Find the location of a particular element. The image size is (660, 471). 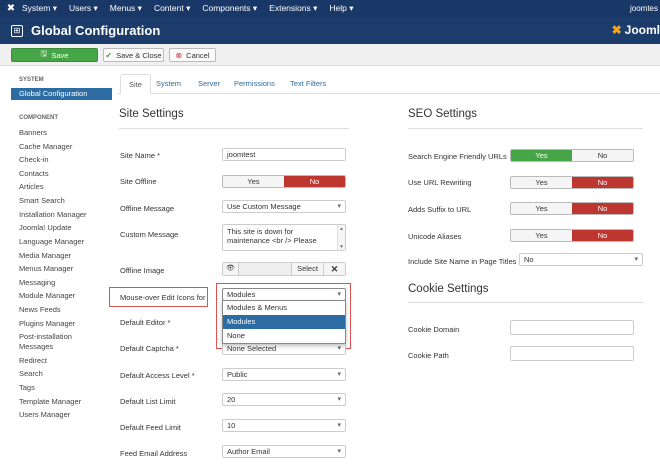

cookie-domain-label: Cookie Domain is located at coordinates (434, 329).